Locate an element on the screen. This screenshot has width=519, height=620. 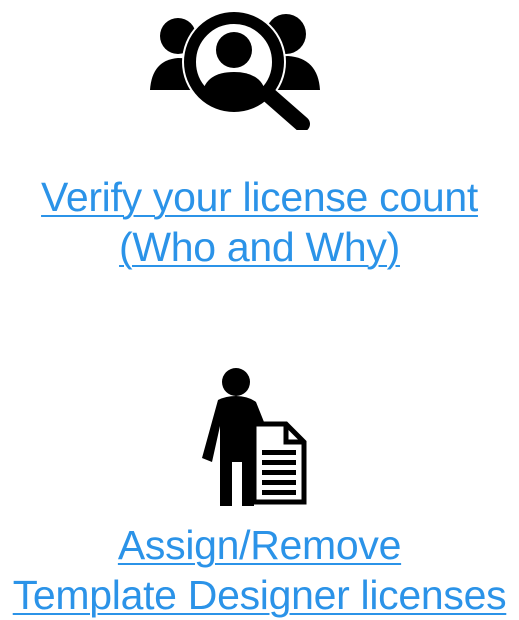
verify-link-line-2: (Who and Why) is located at coordinates (259, 247).